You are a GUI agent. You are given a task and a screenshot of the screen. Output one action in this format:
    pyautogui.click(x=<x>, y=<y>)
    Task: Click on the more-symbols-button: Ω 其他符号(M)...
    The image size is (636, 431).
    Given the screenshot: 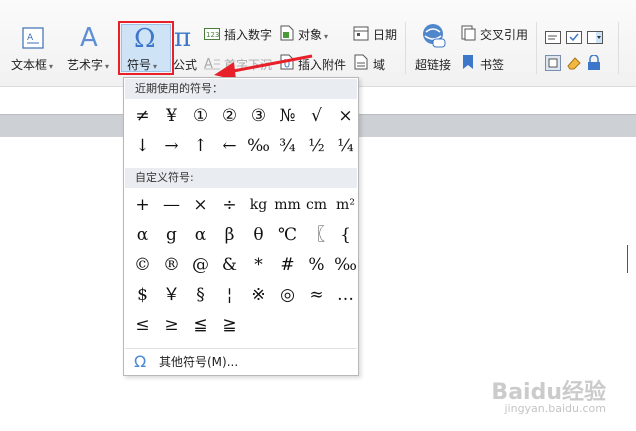 What is the action you would take?
    pyautogui.click(x=241, y=361)
    